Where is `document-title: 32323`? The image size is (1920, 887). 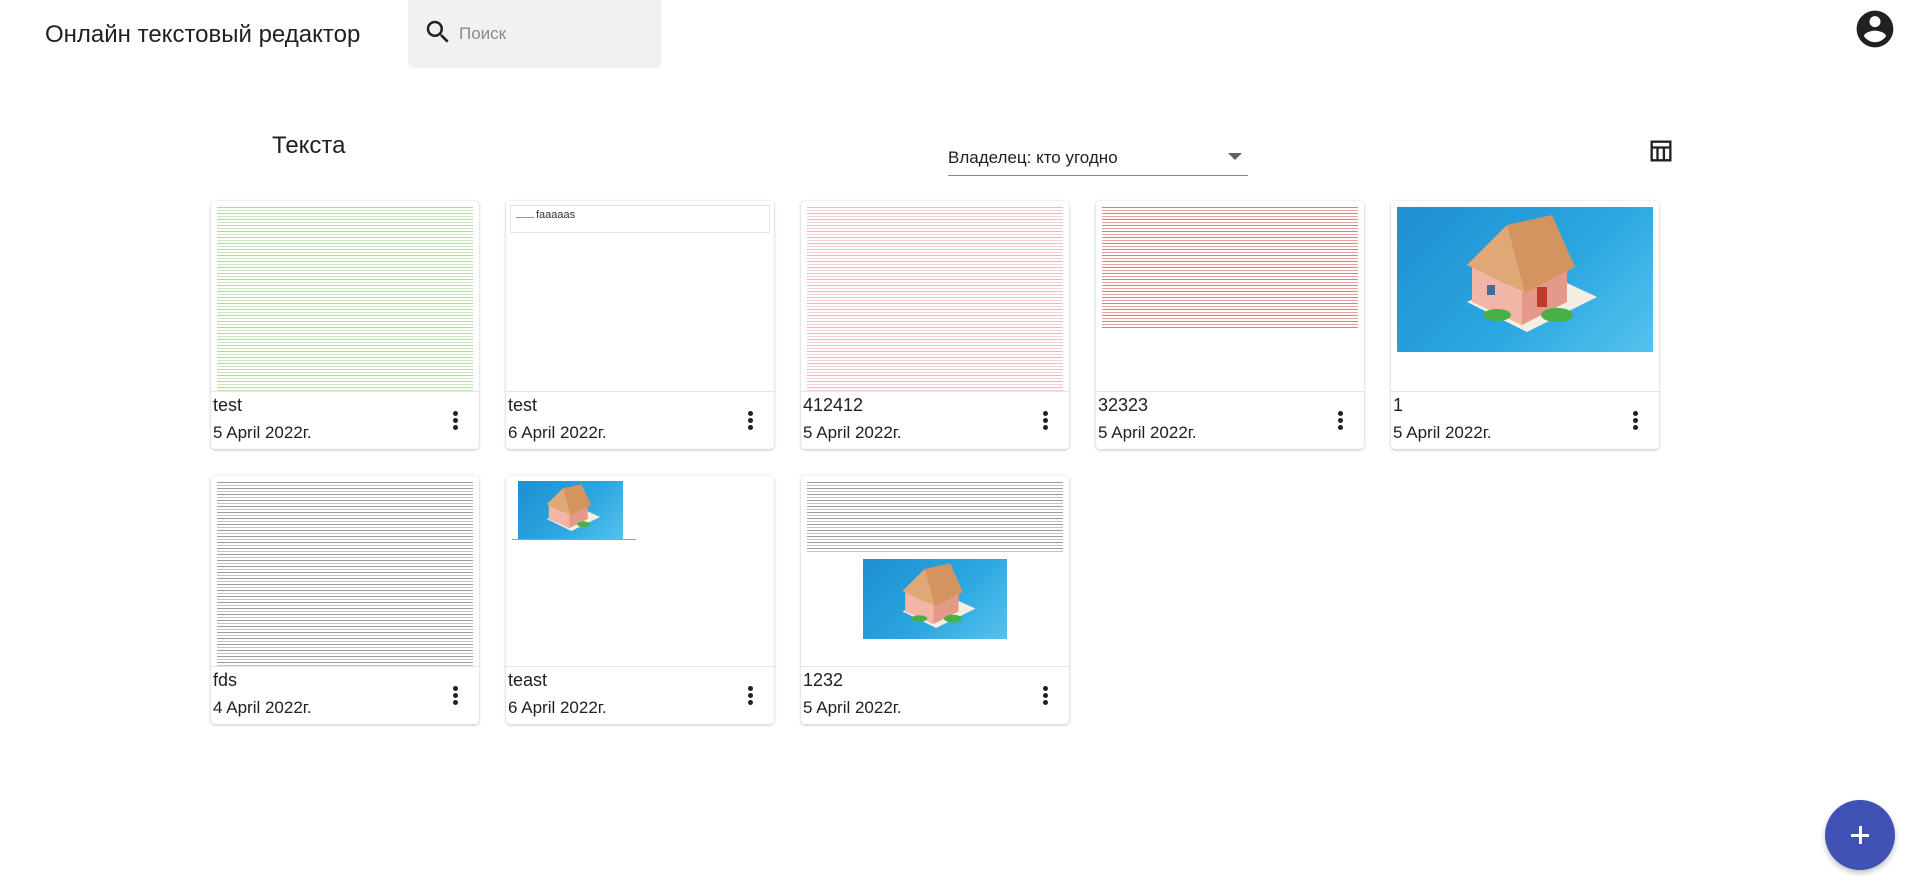 document-title: 32323 is located at coordinates (1123, 405).